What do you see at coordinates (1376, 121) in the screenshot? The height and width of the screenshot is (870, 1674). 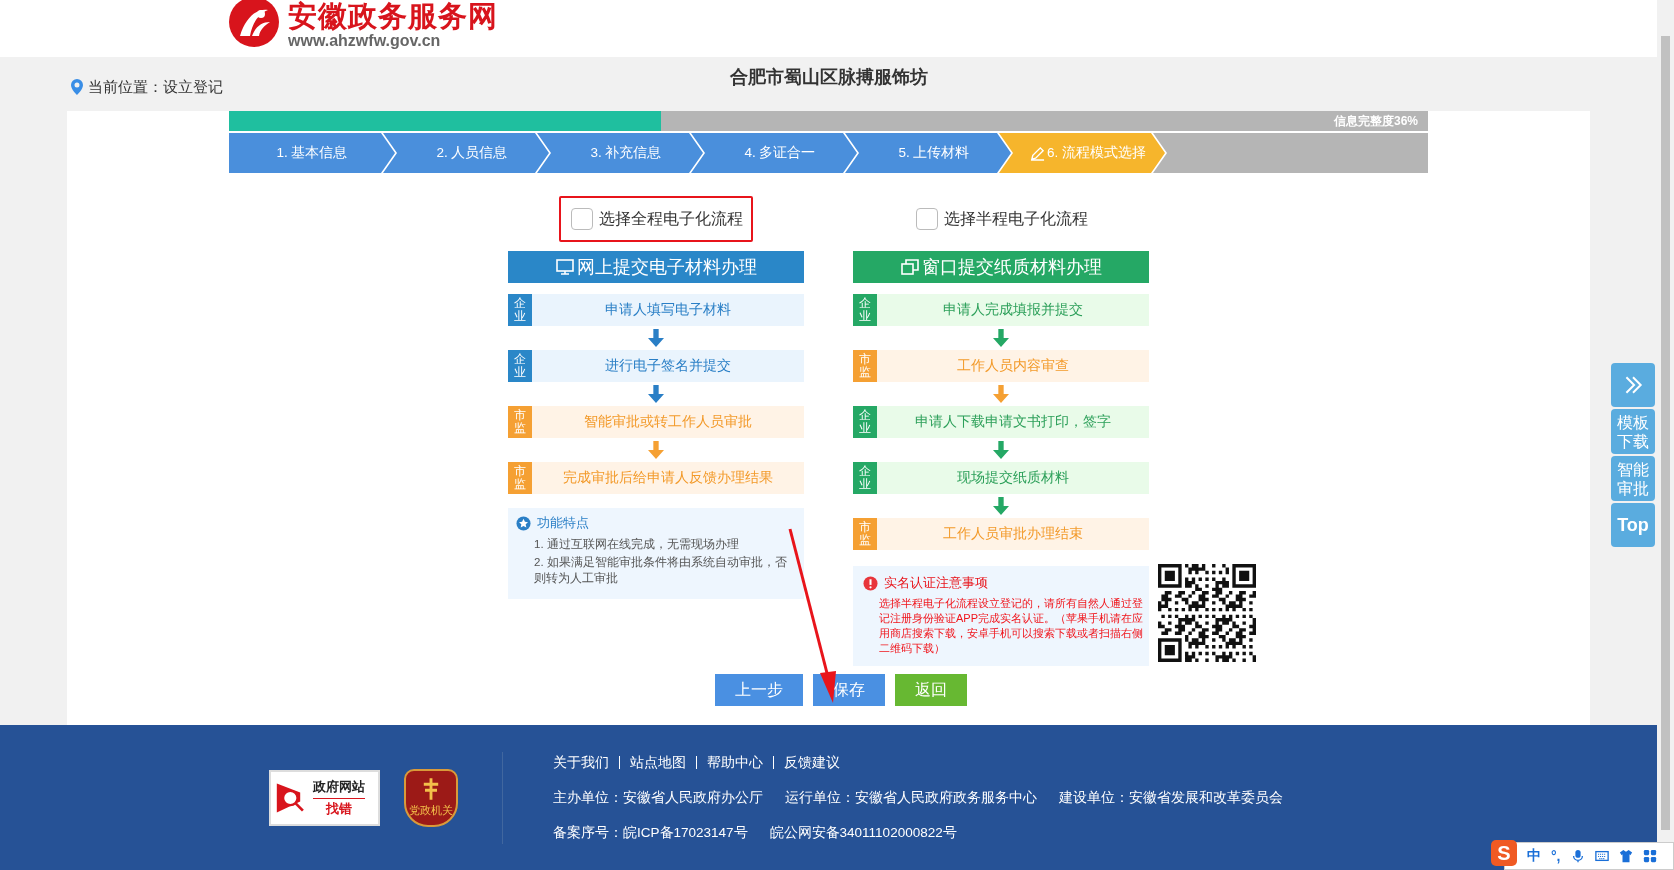 I see `progress-label: 信息完整度36%` at bounding box center [1376, 121].